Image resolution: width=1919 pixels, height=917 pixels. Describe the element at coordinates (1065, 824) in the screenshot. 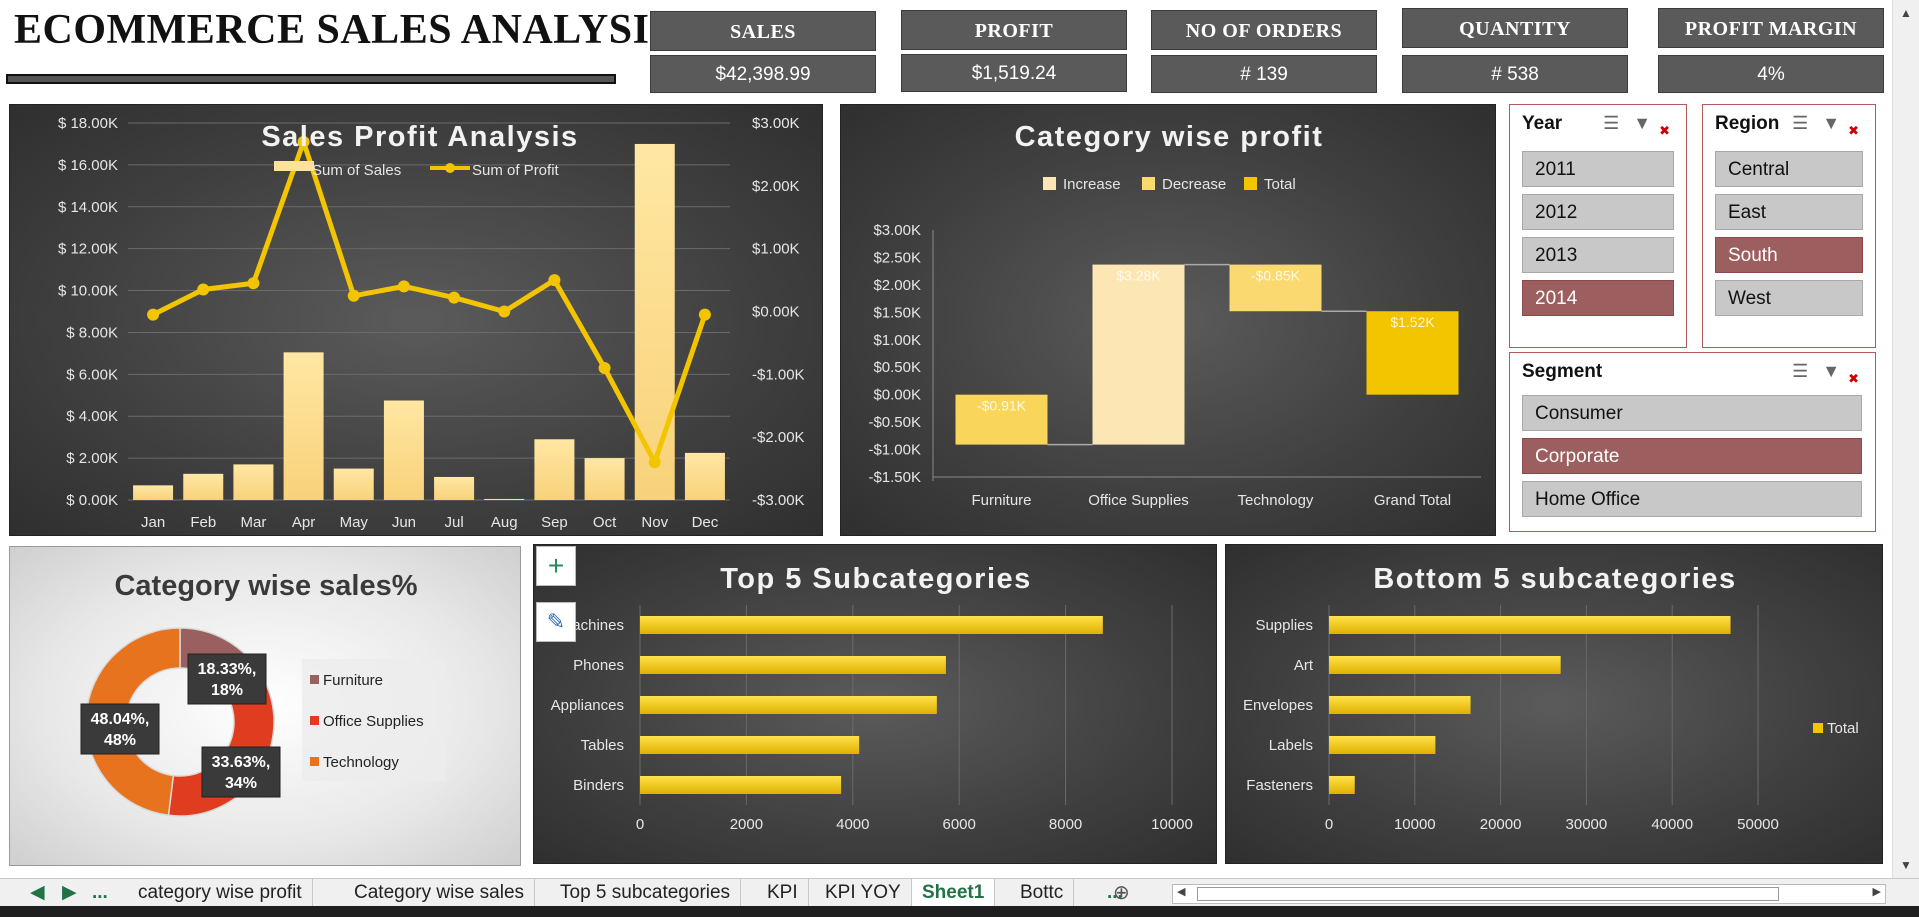

I see `x-tick: 8000` at that location.